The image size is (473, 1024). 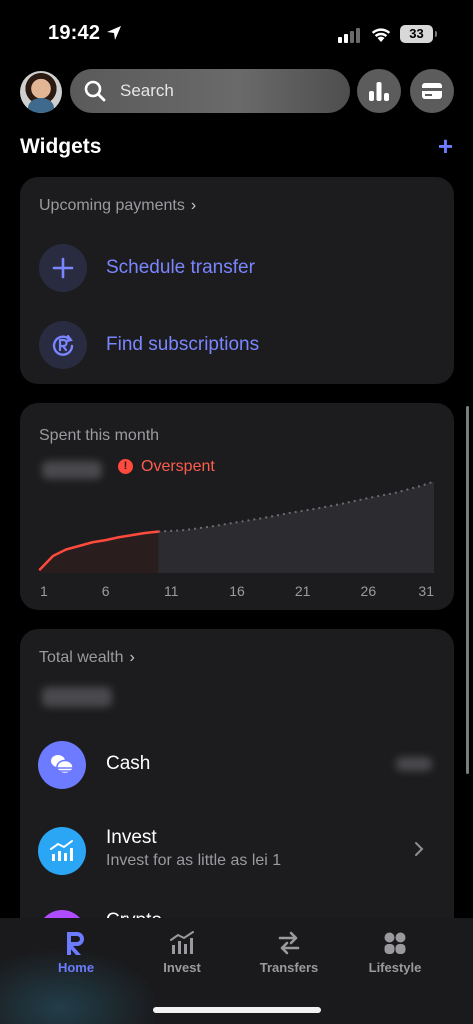 I want to click on x-tick-label: 11, so click(x=171, y=591).